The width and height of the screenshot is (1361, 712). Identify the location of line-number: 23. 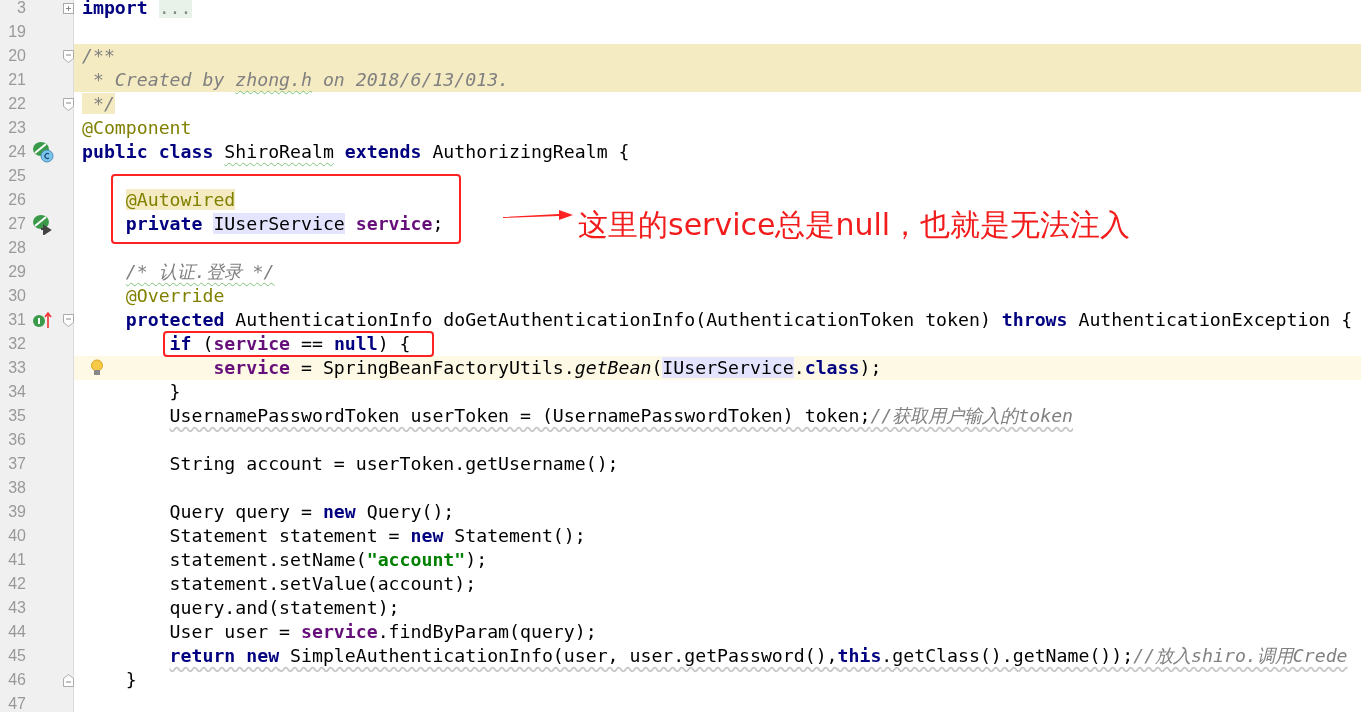
(16, 128).